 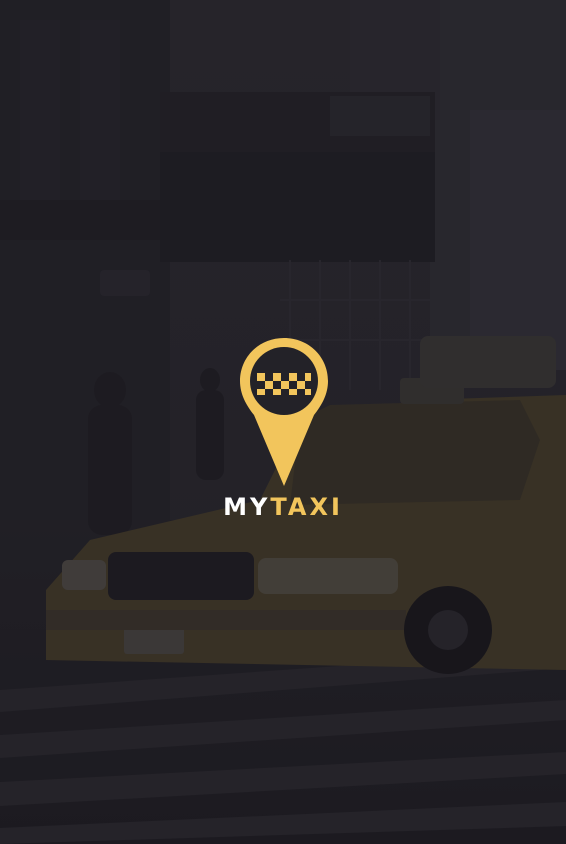 I want to click on app-name: MYTAXI, so click(x=283, y=507).